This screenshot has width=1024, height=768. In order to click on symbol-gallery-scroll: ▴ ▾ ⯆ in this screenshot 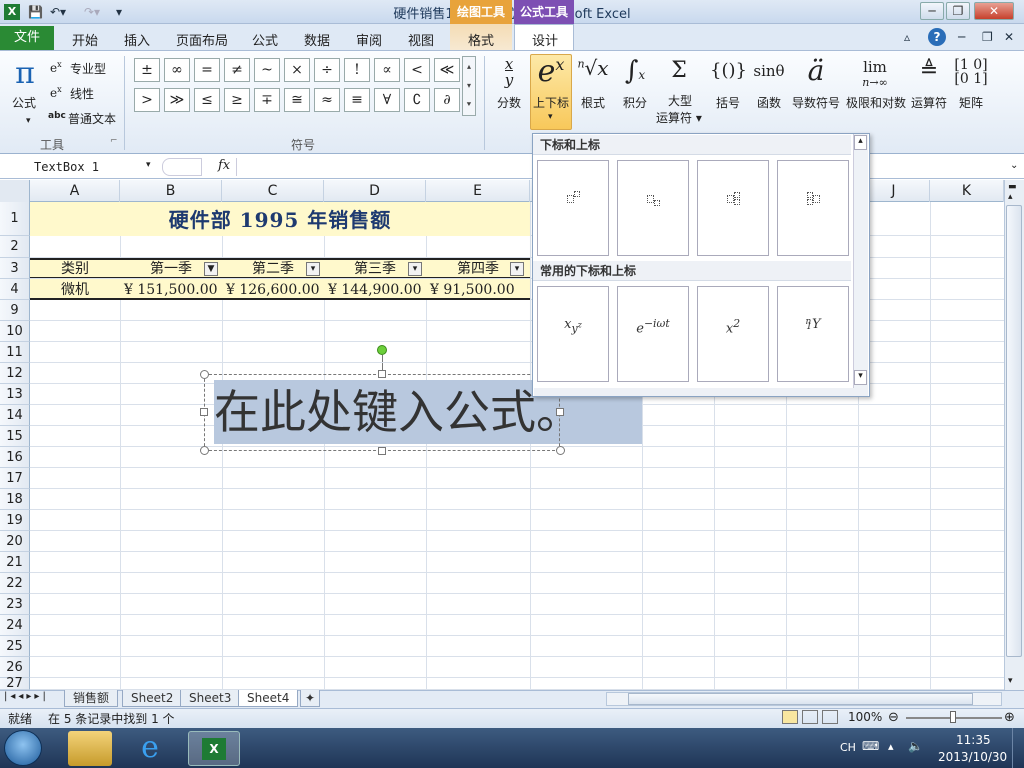, I will do `click(469, 86)`.